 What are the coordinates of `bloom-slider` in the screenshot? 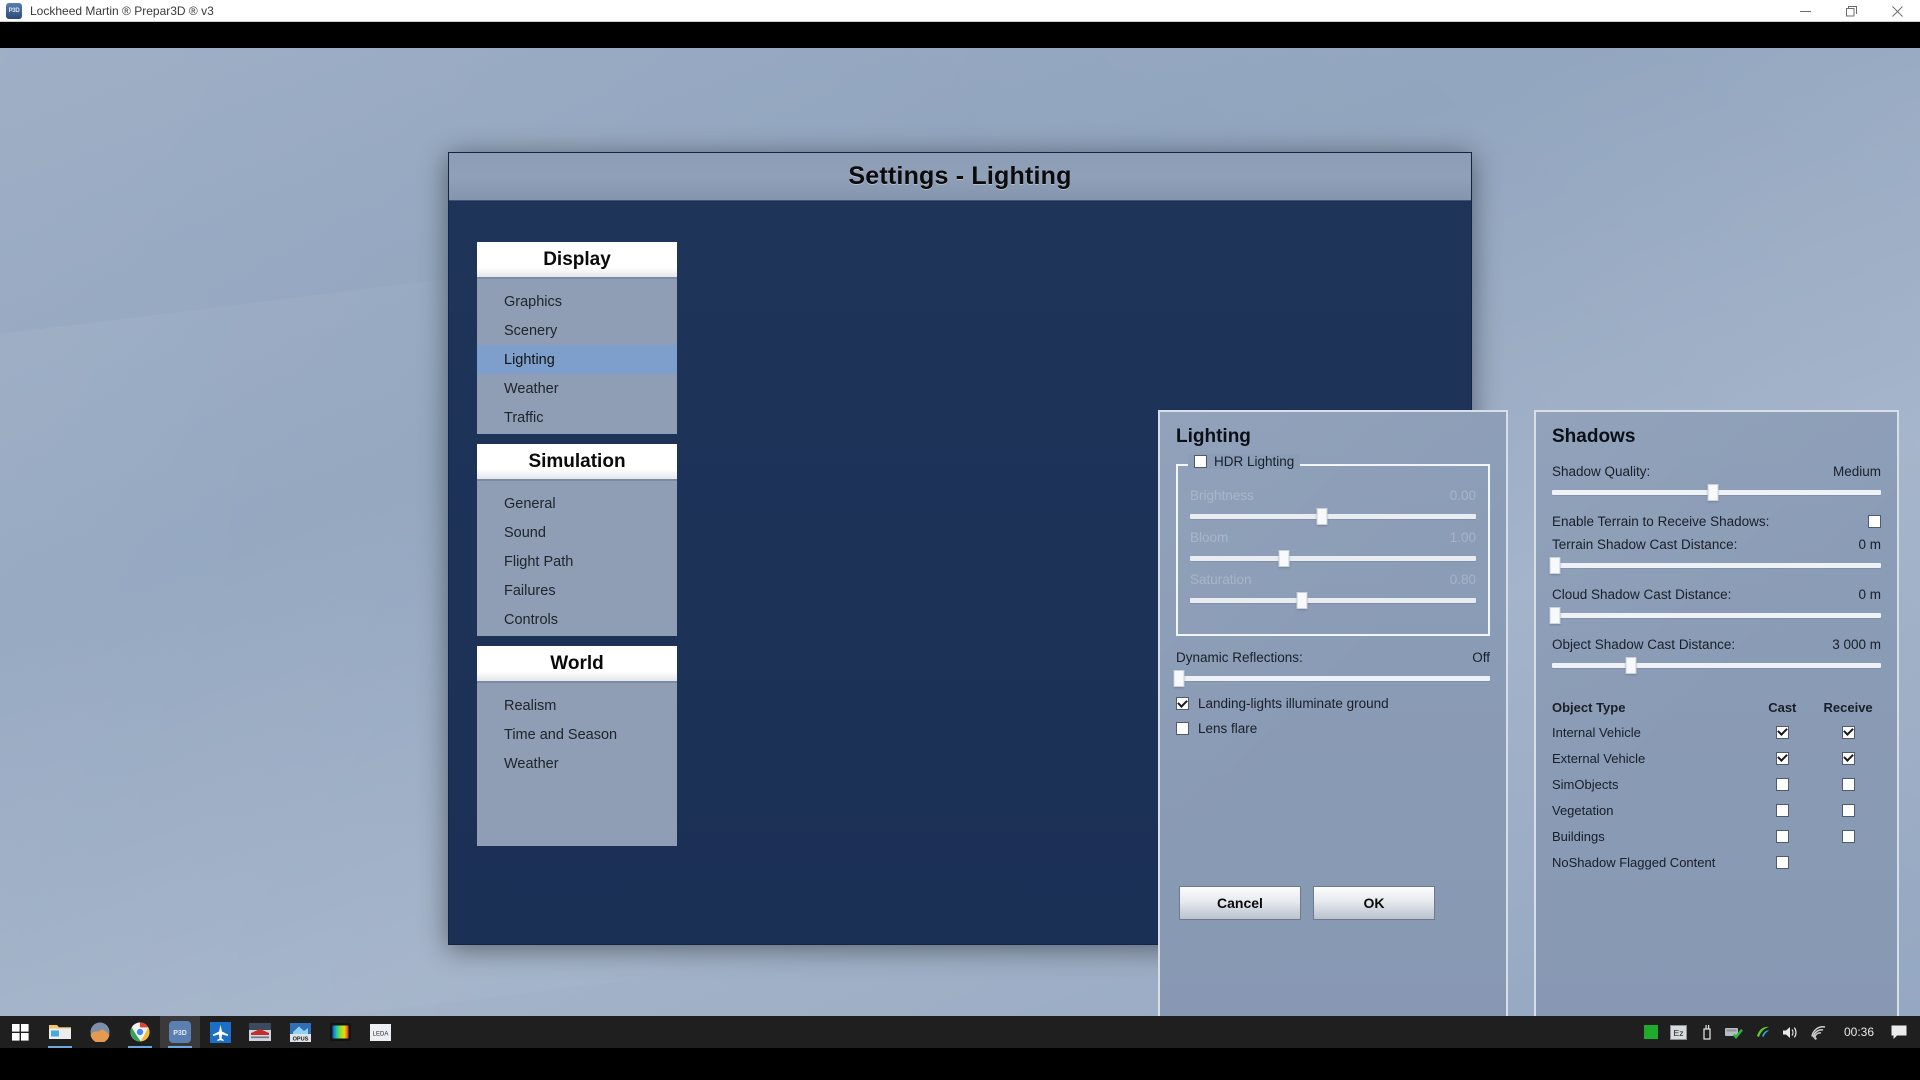 It's located at (1333, 558).